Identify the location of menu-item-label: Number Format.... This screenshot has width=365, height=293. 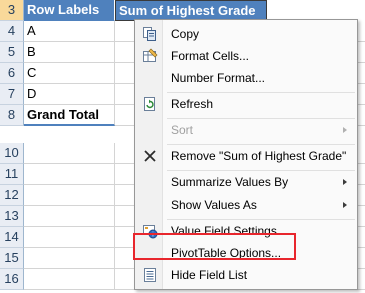
(218, 78).